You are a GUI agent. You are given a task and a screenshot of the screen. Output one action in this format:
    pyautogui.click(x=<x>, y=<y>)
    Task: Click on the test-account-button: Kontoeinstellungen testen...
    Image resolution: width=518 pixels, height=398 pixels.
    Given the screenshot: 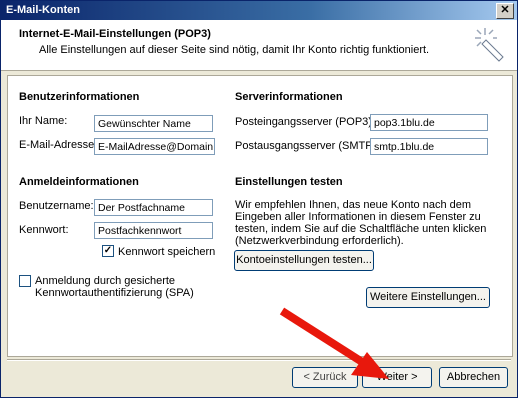 What is the action you would take?
    pyautogui.click(x=304, y=260)
    